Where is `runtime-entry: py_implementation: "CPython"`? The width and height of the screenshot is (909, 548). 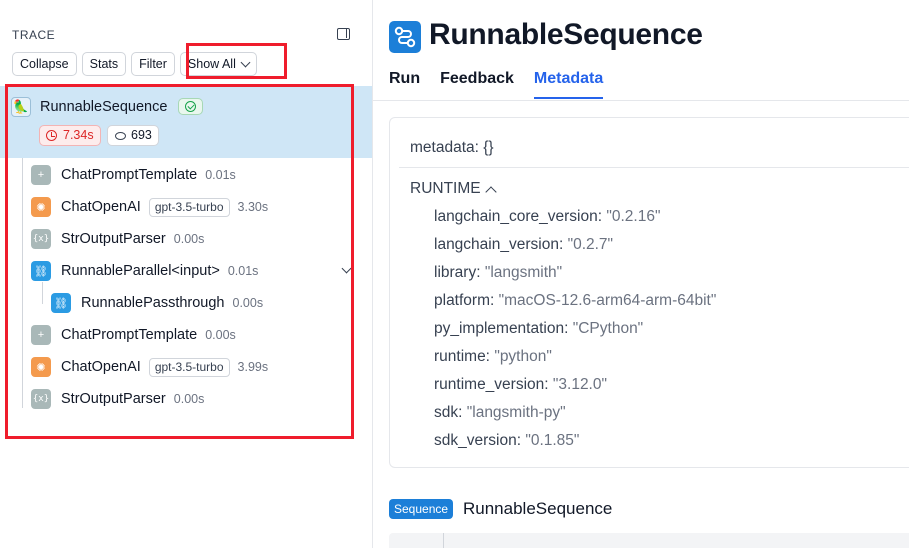
runtime-entry: py_implementation: "CPython" is located at coordinates (538, 329).